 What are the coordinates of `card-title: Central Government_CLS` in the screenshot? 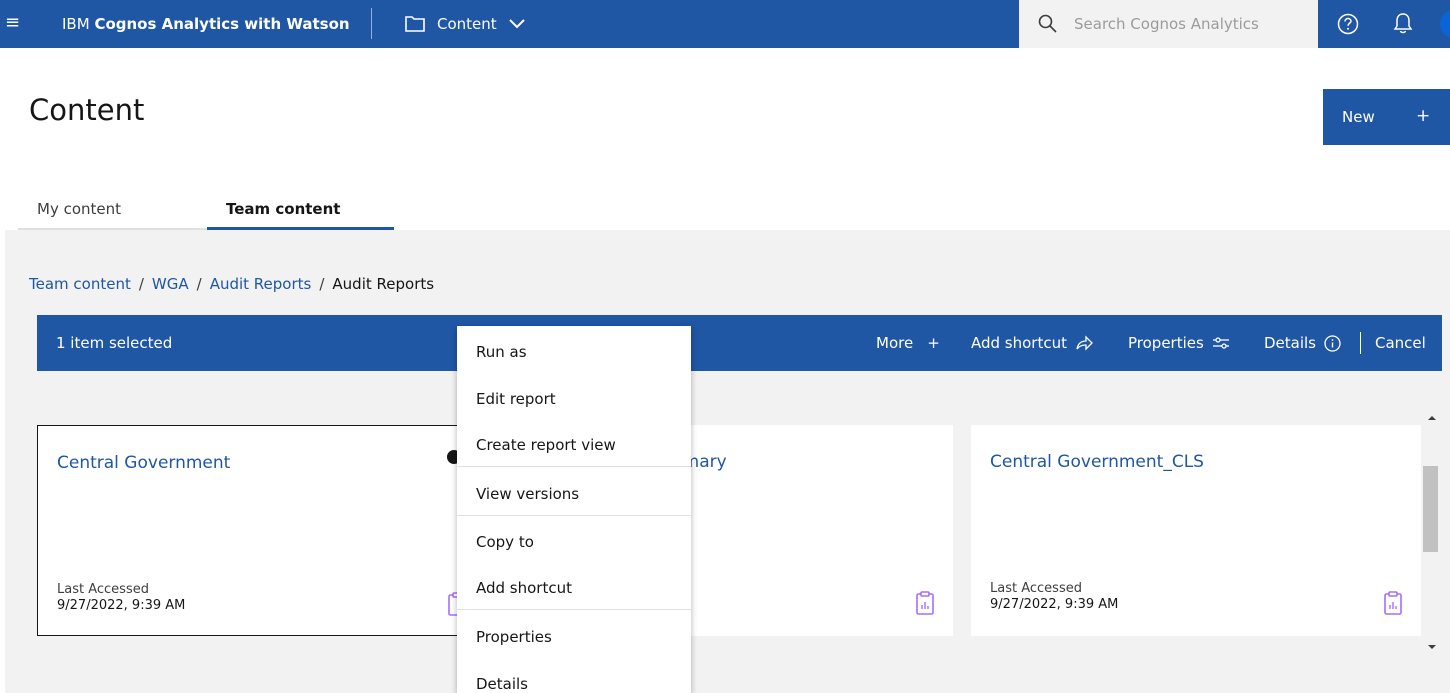 It's located at (1097, 462).